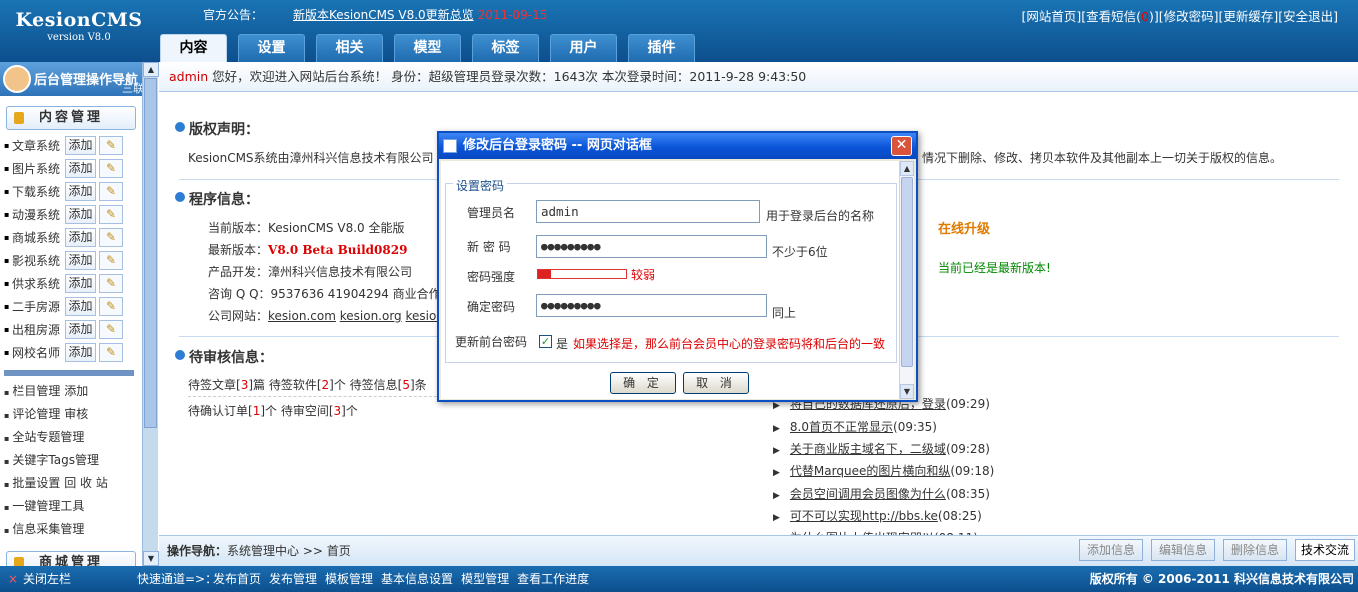  Describe the element at coordinates (417, 579) in the screenshot. I see `quick-link: 基本信息设置` at that location.